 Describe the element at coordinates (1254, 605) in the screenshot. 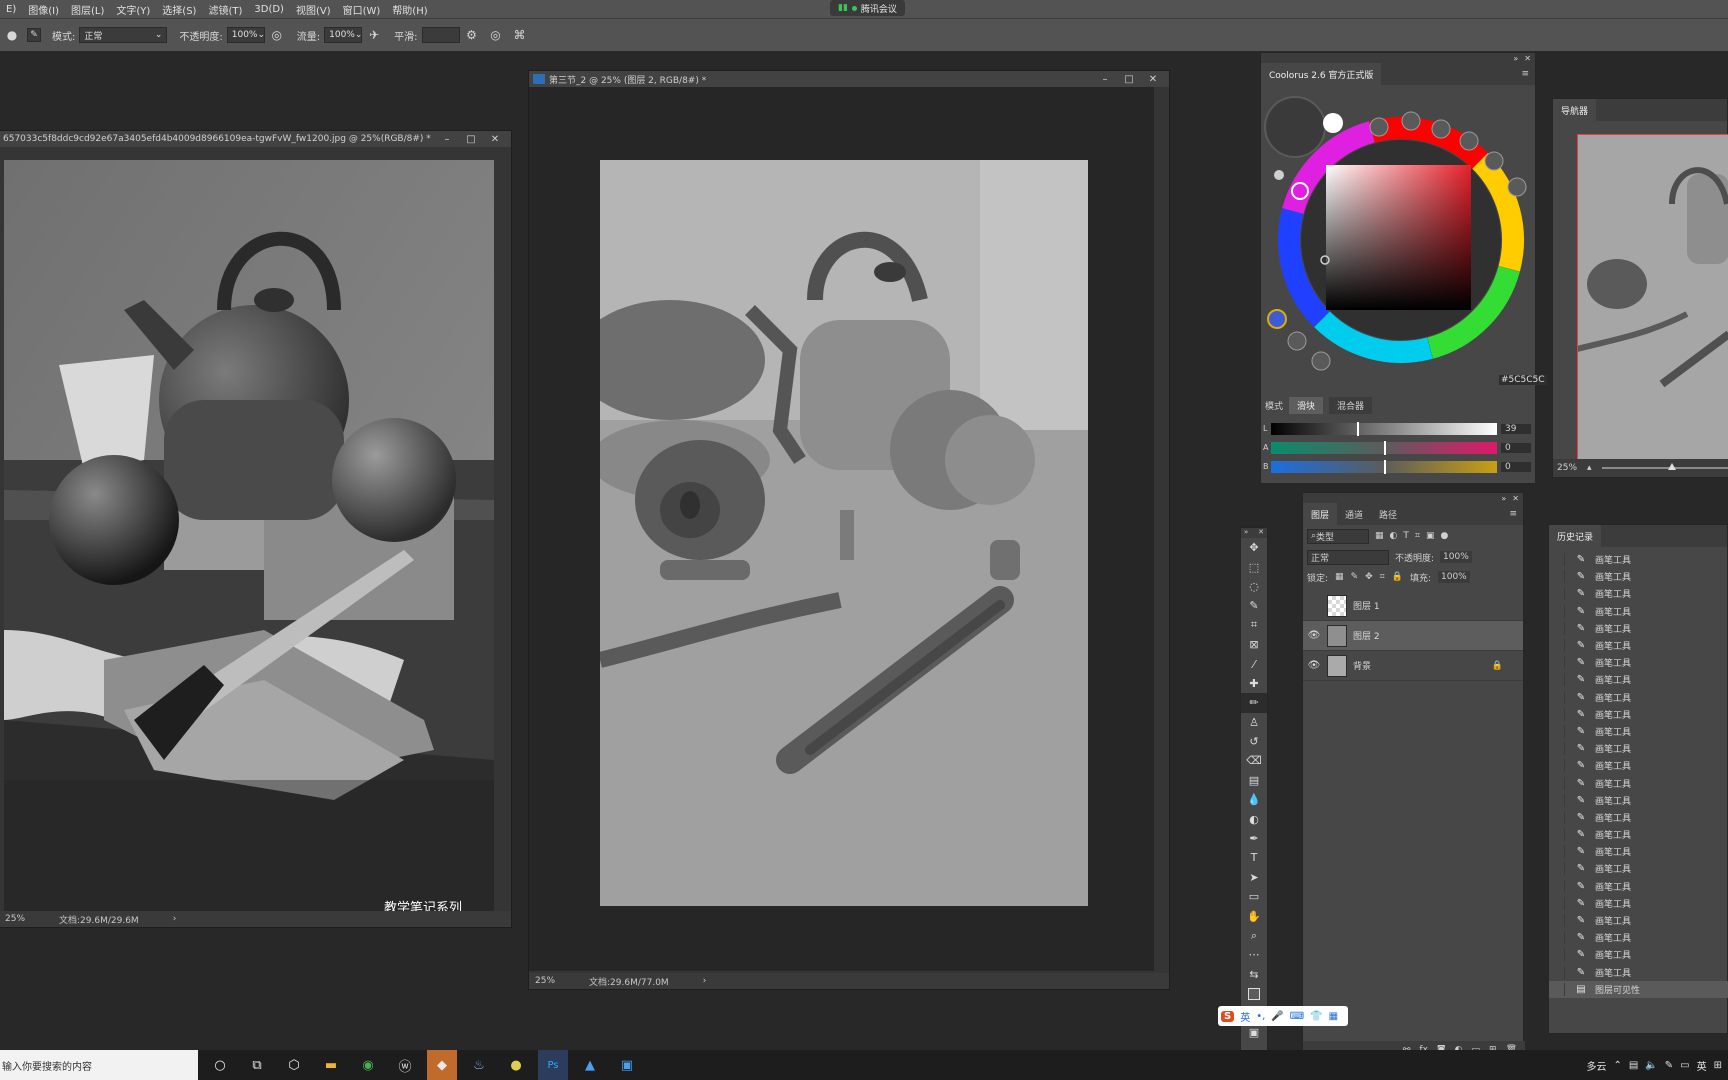

I see `quick-select-tool-icon: ✎` at that location.